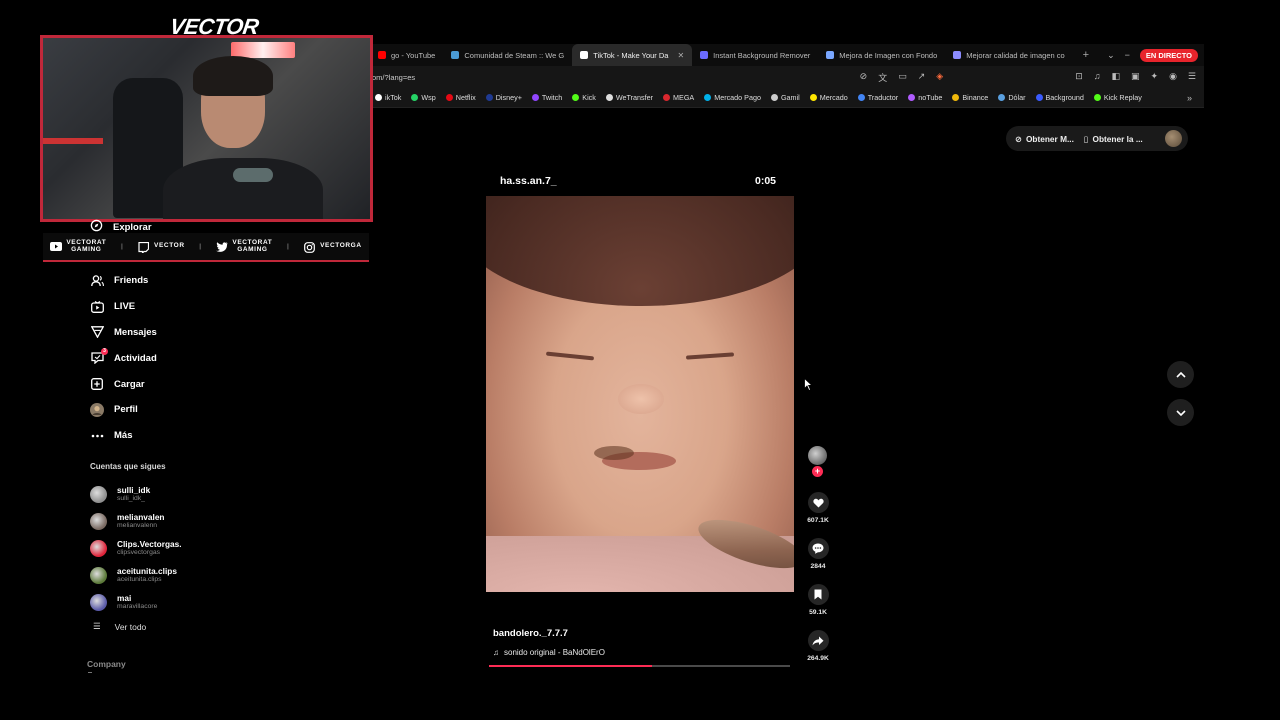 This screenshot has height=720, width=1280. I want to click on tab-title: TikTok - Make Your Da, so click(631, 55).